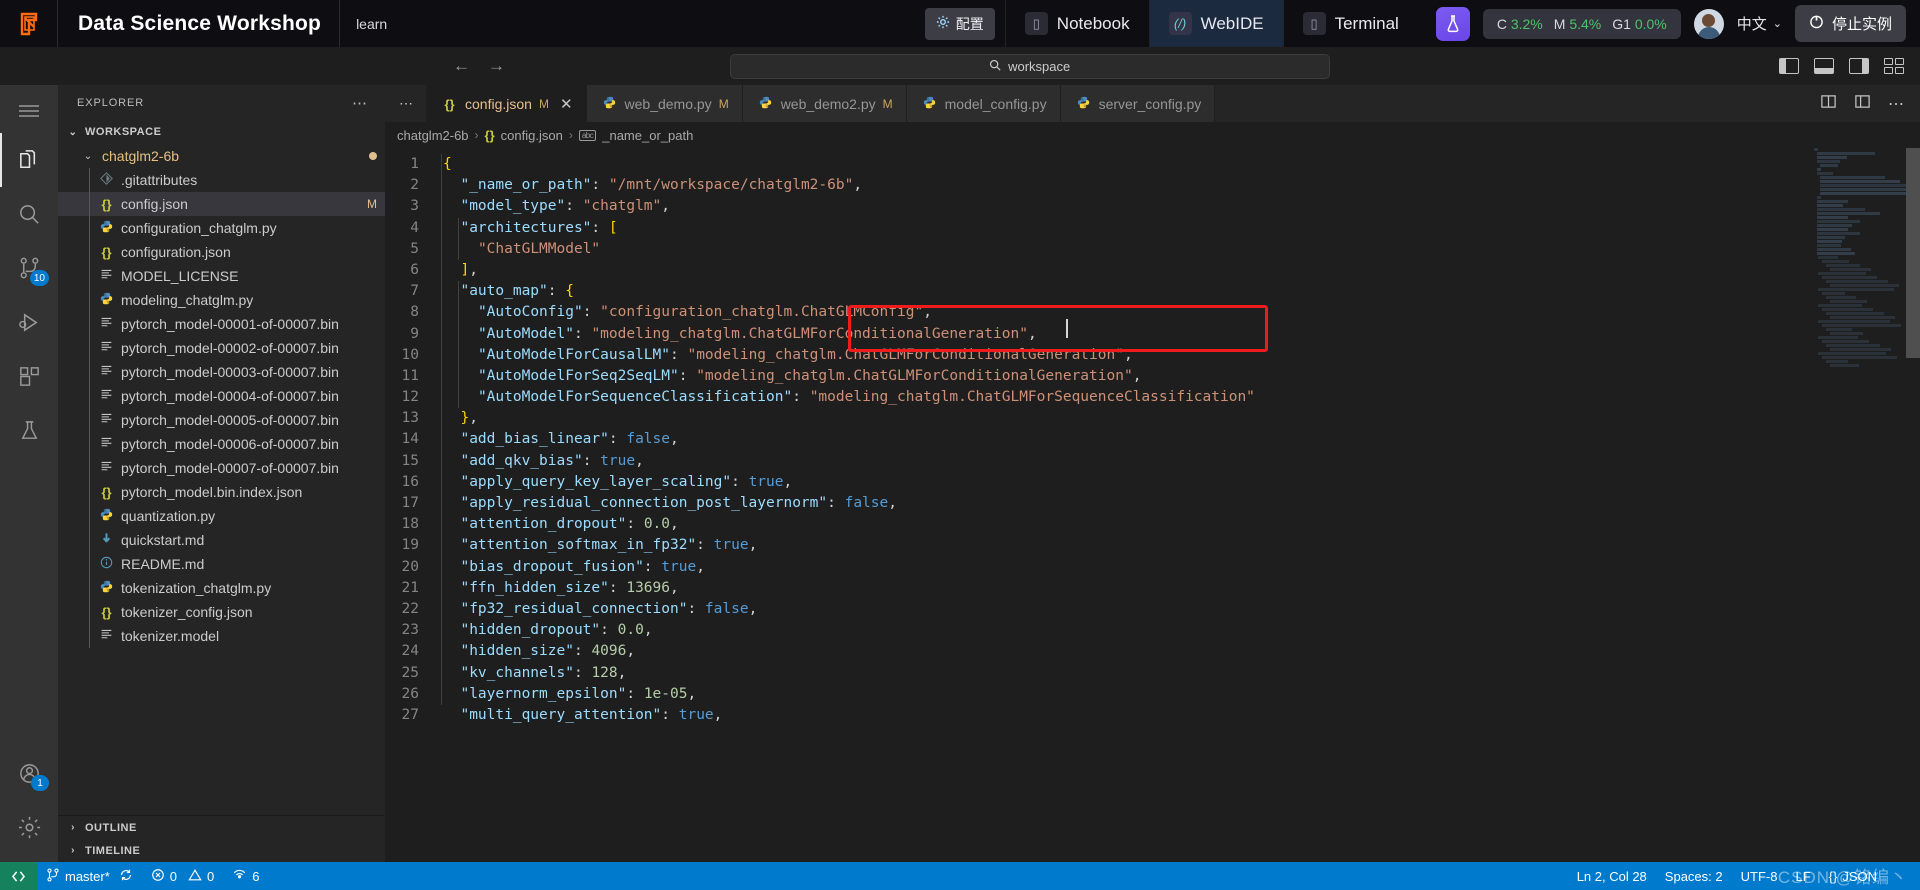 The height and width of the screenshot is (890, 1920). What do you see at coordinates (1181, 673) in the screenshot?
I see `code-line: "kv_channels": 128,` at bounding box center [1181, 673].